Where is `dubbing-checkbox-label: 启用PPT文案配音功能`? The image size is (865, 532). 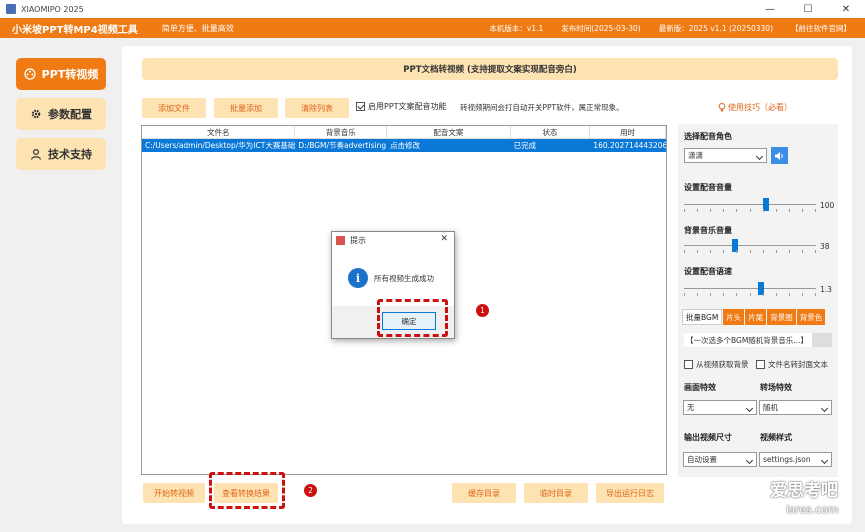
dubbing-checkbox-label: 启用PPT文案配音功能 is located at coordinates (407, 106).